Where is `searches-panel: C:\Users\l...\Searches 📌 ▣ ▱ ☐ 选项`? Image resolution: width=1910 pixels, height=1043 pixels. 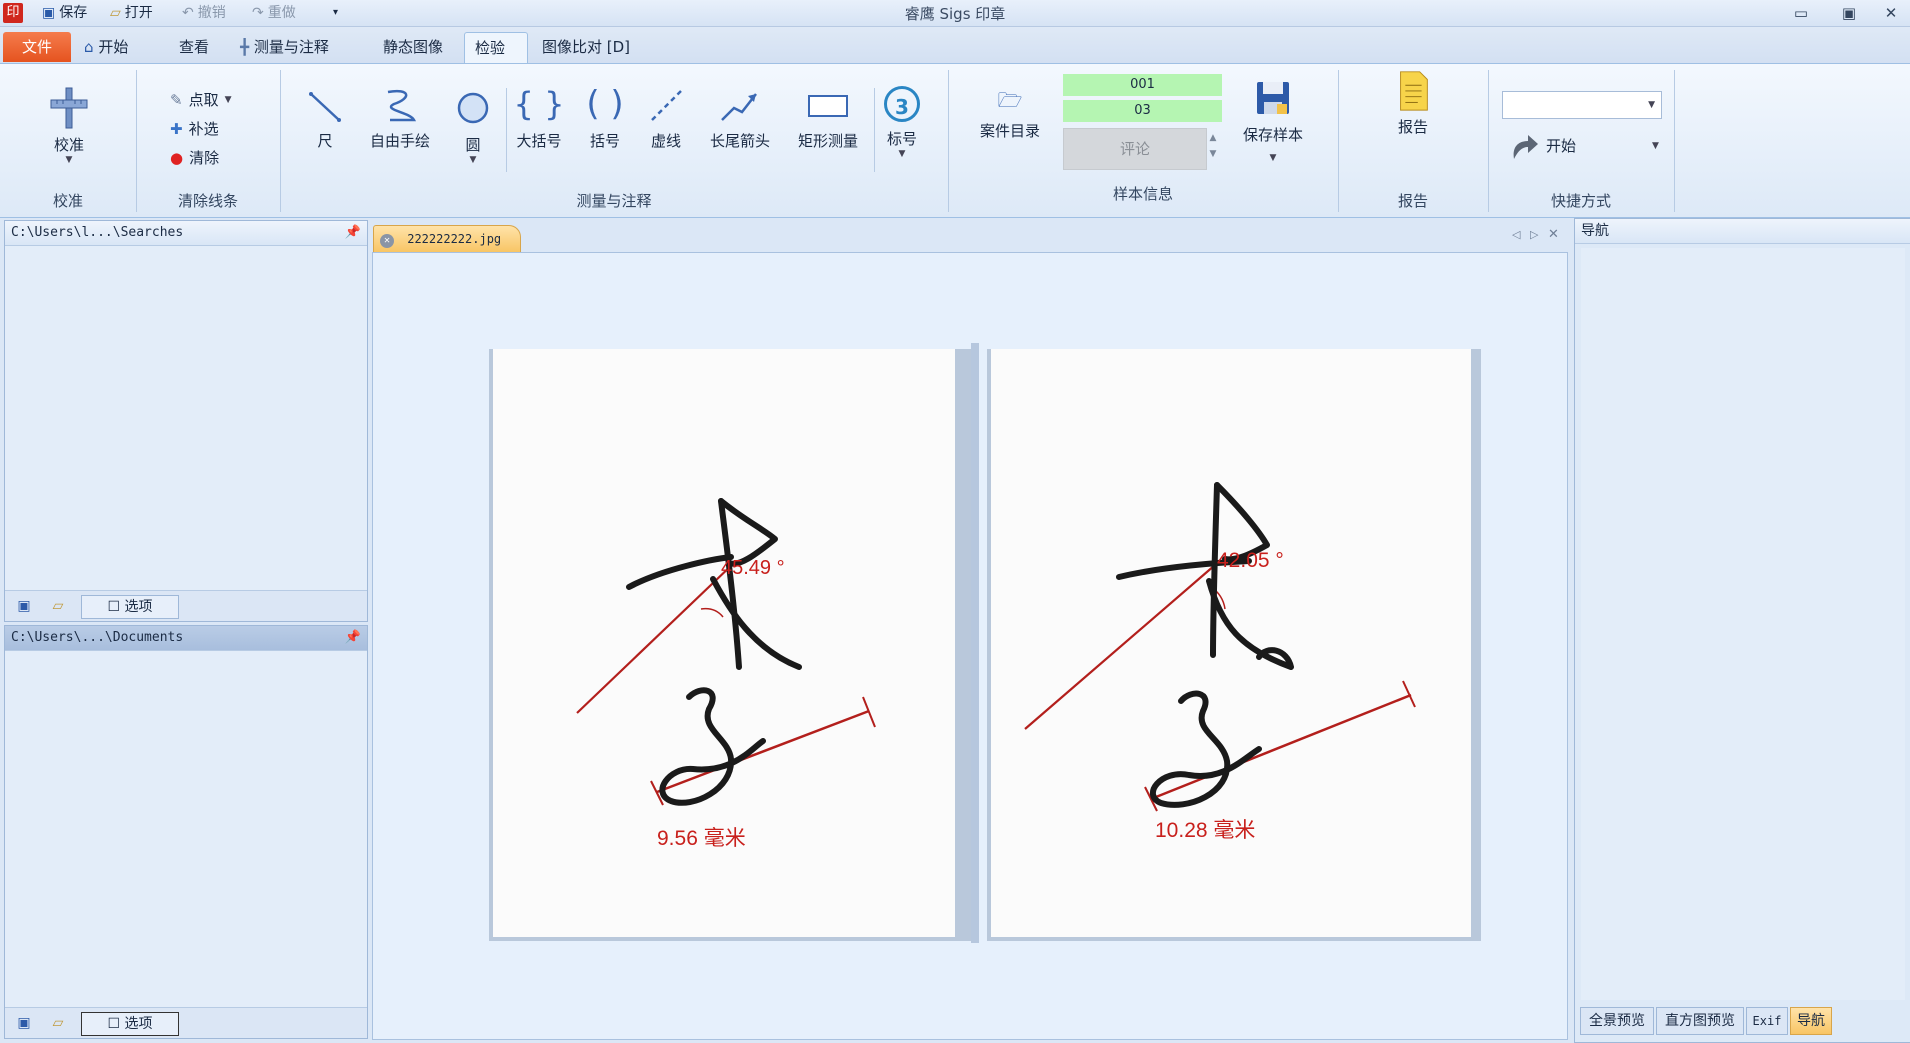 searches-panel: C:\Users\l...\Searches 📌 ▣ ▱ ☐ 选项 is located at coordinates (186, 421).